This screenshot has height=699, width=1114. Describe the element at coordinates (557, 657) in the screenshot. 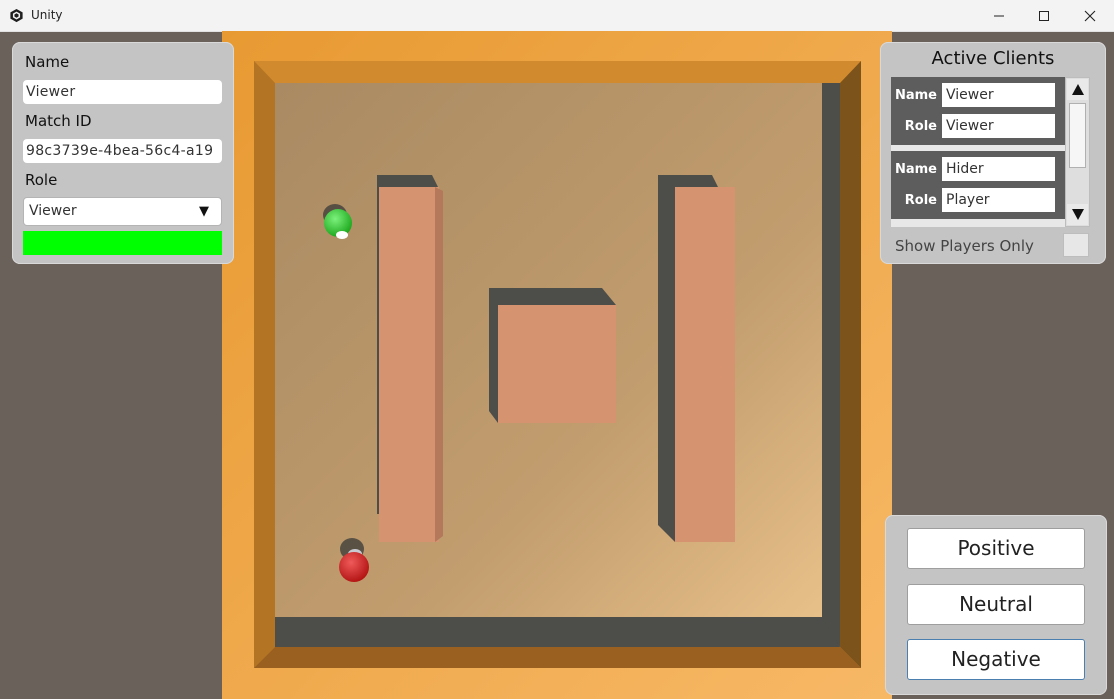

I see `wall-bottom-face` at that location.